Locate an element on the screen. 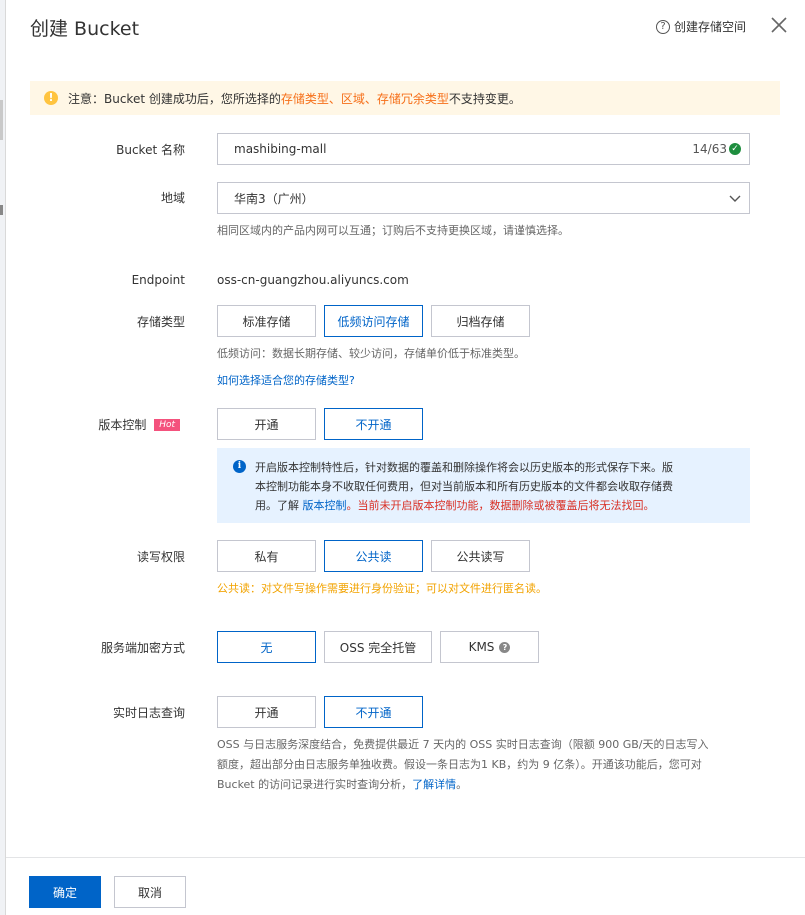  versioning-disable: 不开通 is located at coordinates (373, 424).